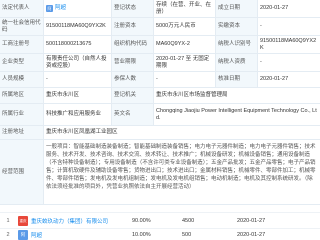 This screenshot has height=240, width=320. I want to click on shareholder-ratio: 90.00%, so click(155, 221).